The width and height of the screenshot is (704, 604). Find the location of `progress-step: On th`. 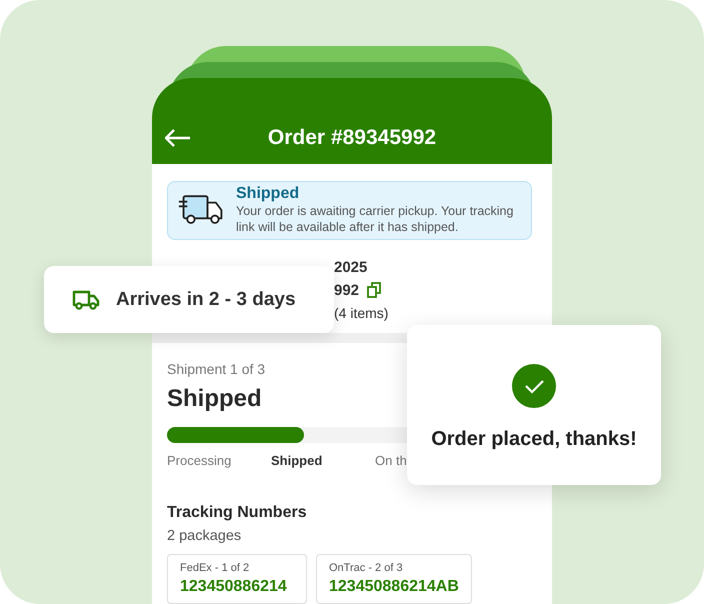

progress-step: On th is located at coordinates (427, 460).